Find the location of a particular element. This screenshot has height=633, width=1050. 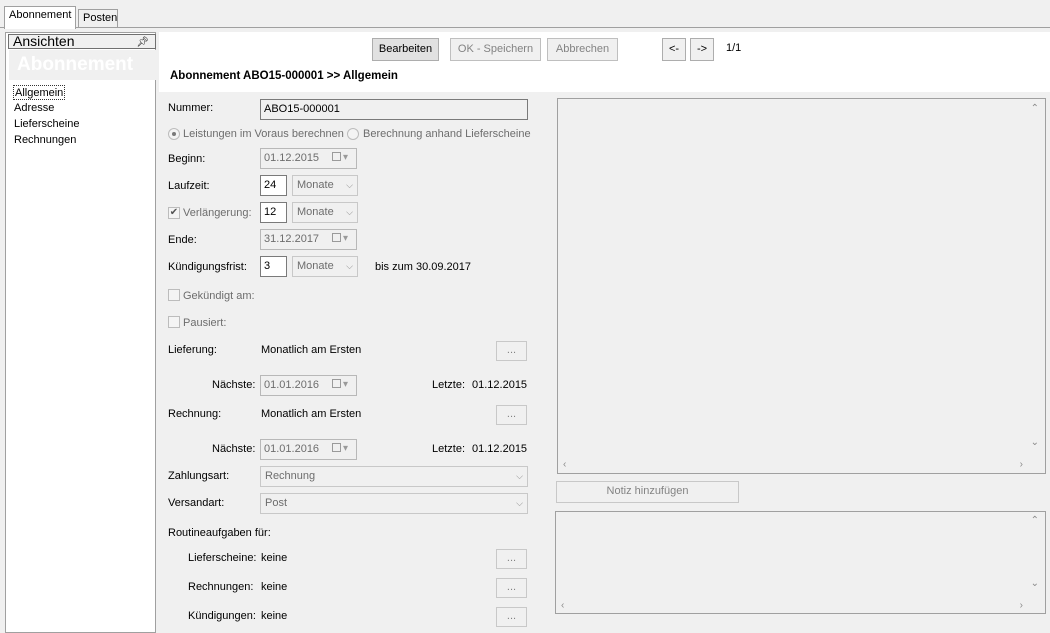

beginn-date-field: 01.12.2015 ▾ is located at coordinates (308, 158).